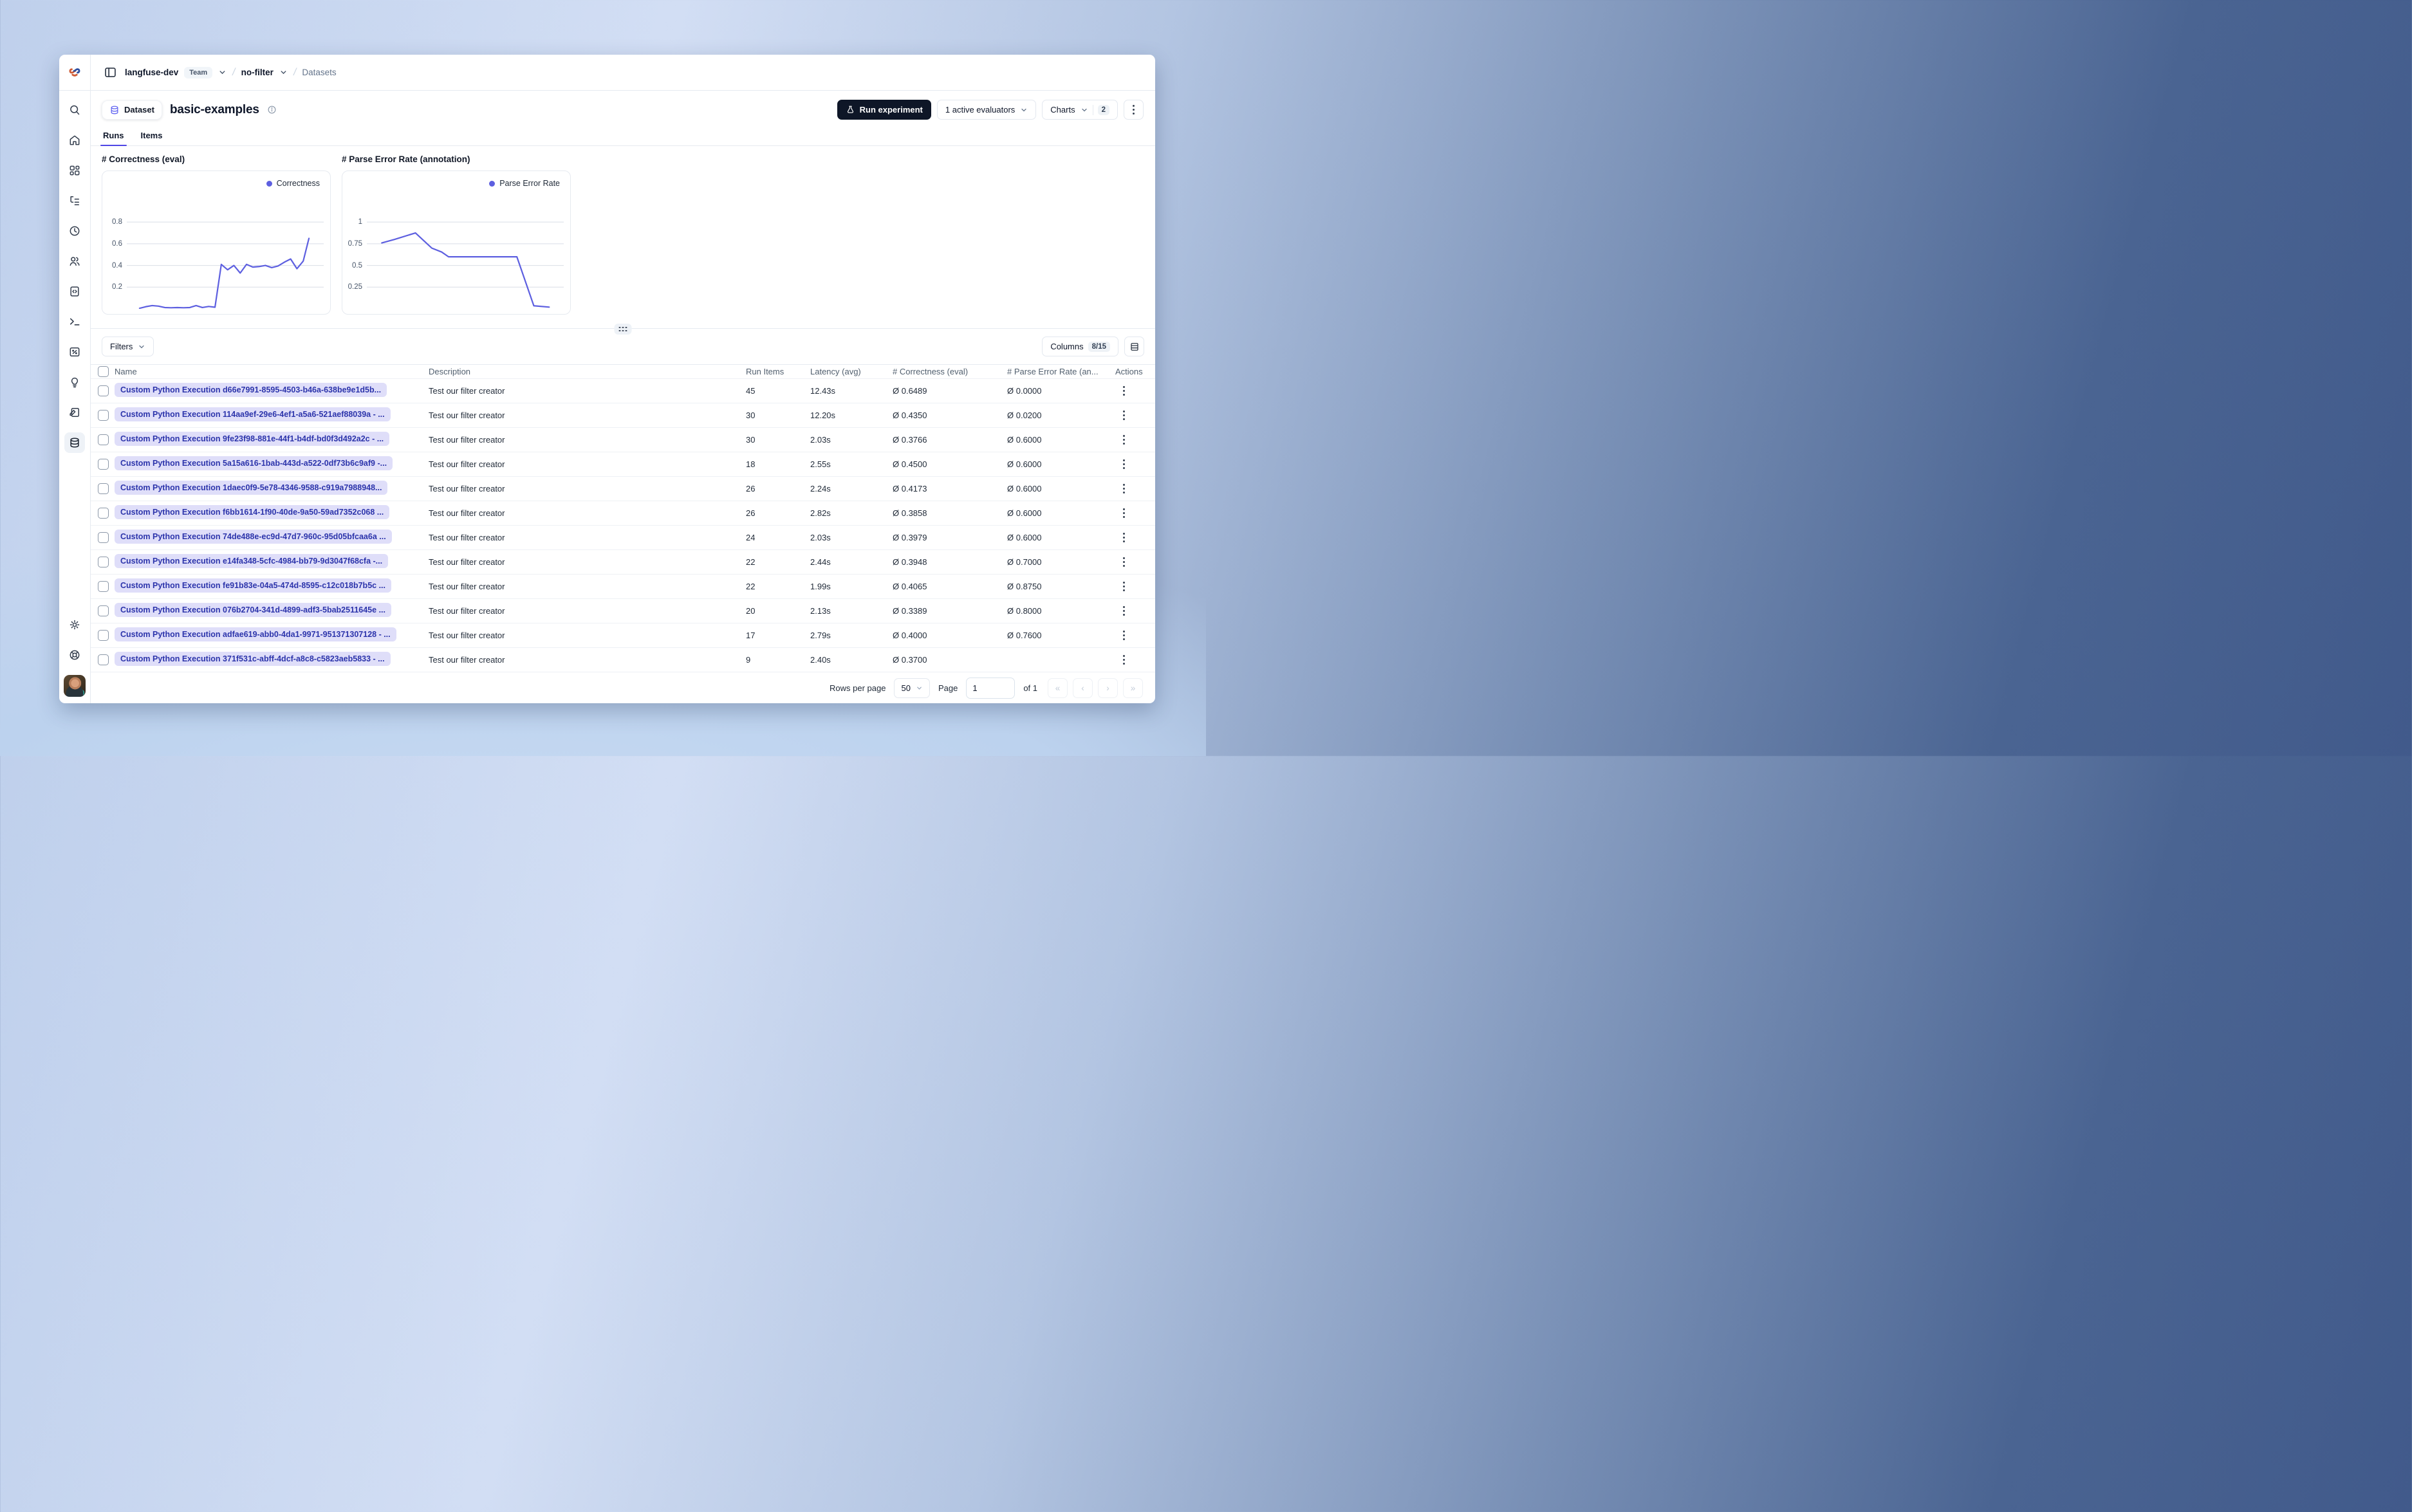 The width and height of the screenshot is (2412, 1512). I want to click on settings-gear-icon, so click(74, 624).